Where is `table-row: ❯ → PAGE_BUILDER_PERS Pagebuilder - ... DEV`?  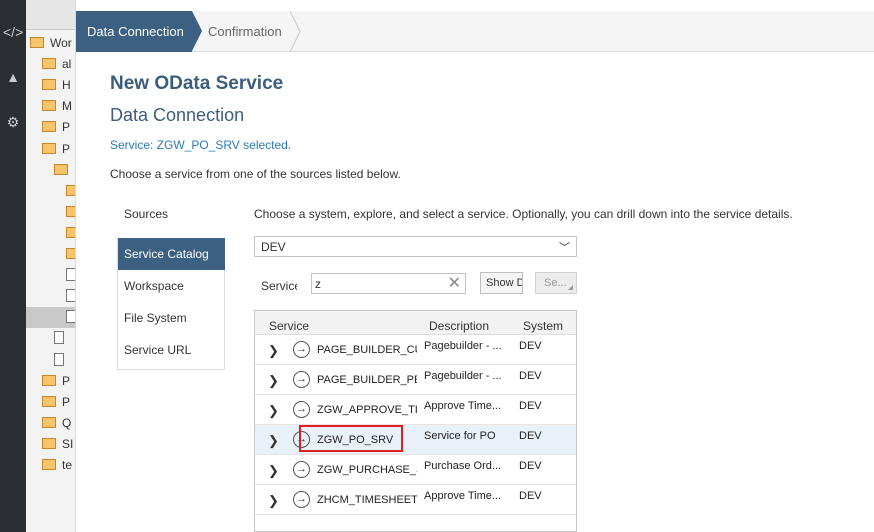 table-row: ❯ → PAGE_BUILDER_PERS Pagebuilder - ... DEV is located at coordinates (415, 380).